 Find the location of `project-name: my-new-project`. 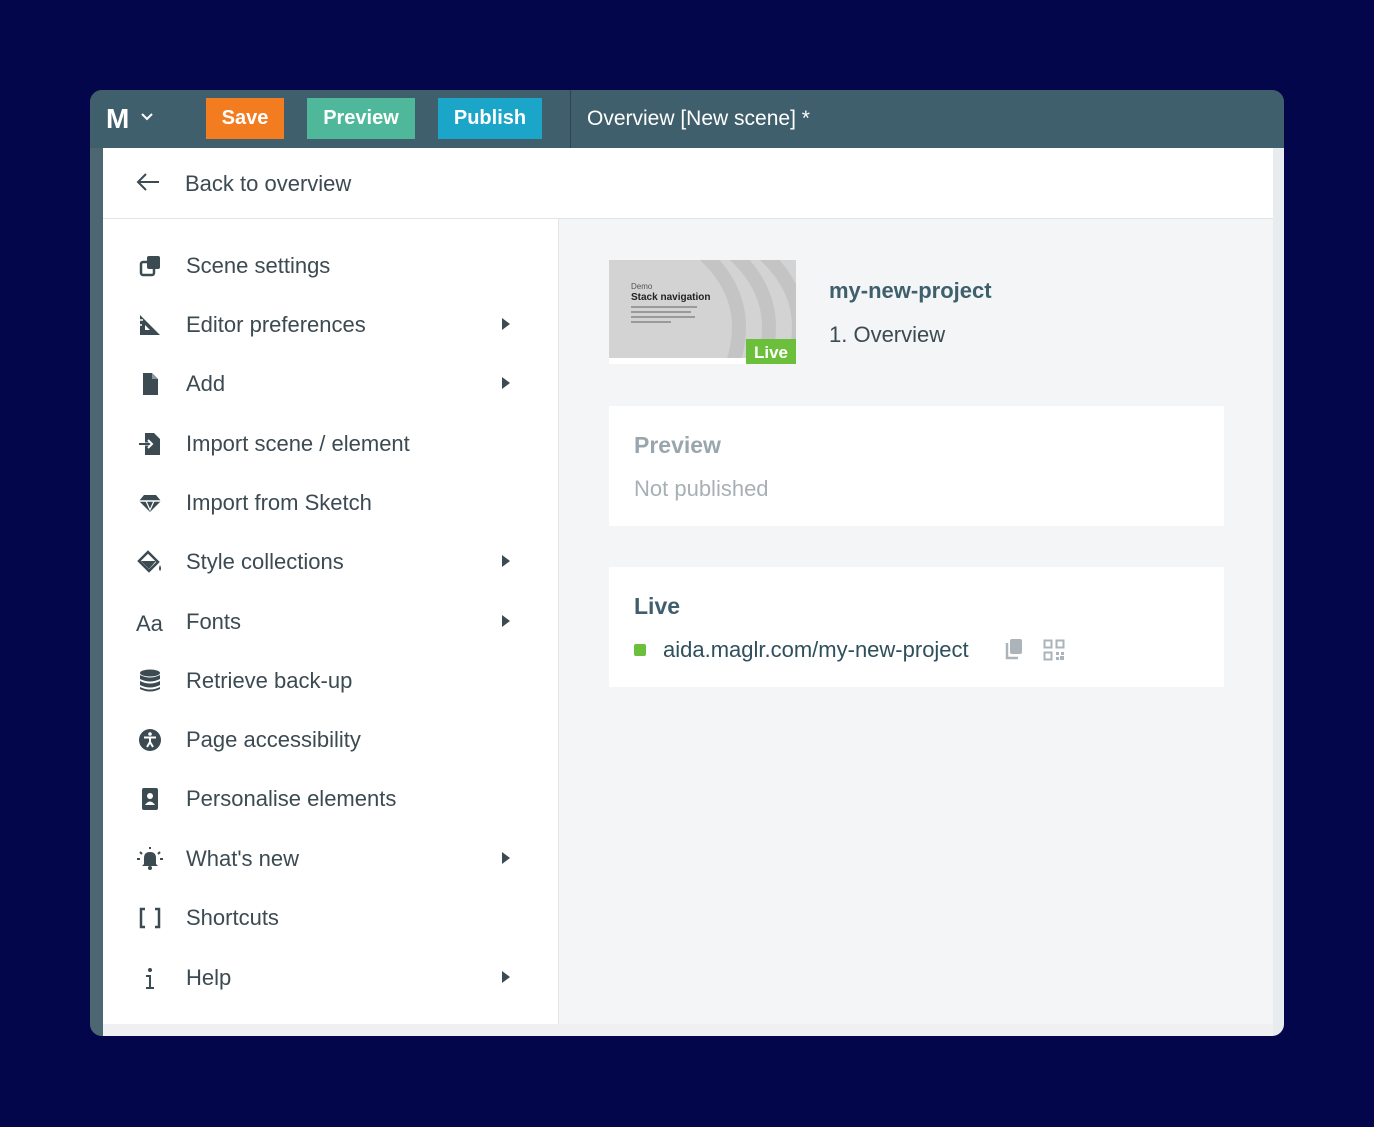

project-name: my-new-project is located at coordinates (910, 290).